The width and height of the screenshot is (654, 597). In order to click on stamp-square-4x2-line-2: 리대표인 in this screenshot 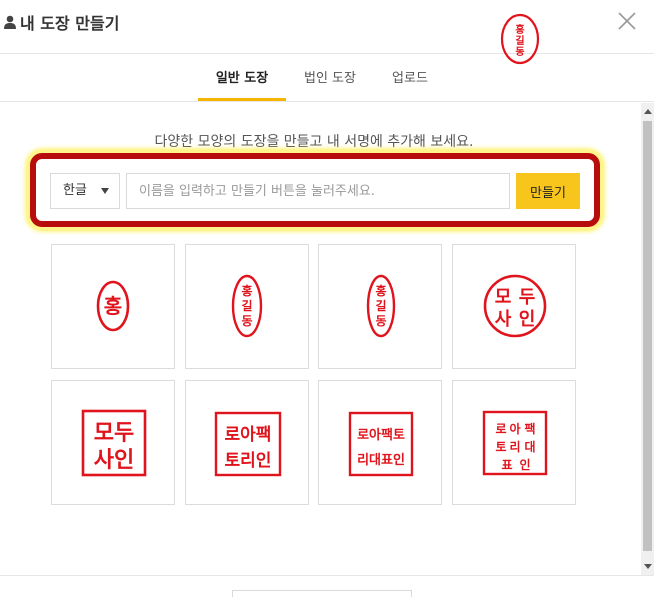, I will do `click(381, 460)`.